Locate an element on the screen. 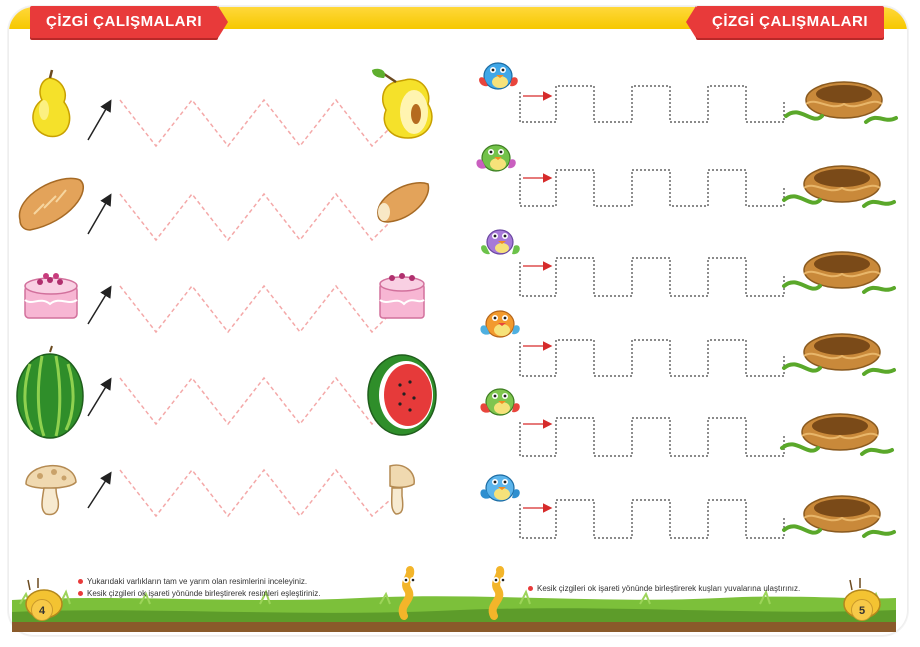  watermelon-icon is located at coordinates (50, 392).